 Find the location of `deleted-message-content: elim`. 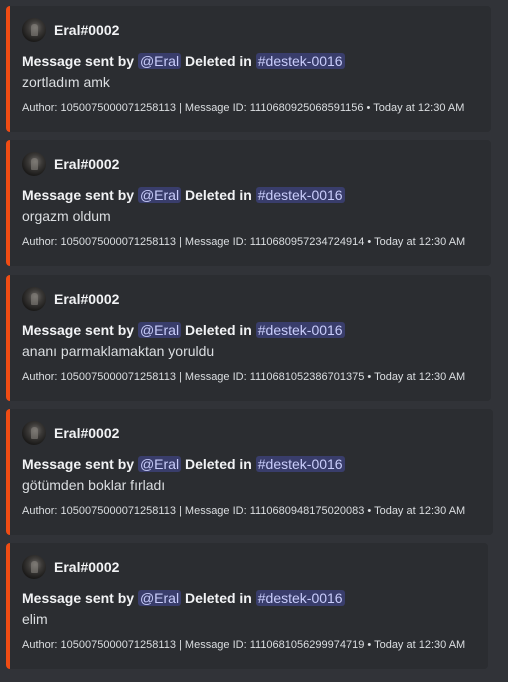

deleted-message-content: elim is located at coordinates (35, 619).